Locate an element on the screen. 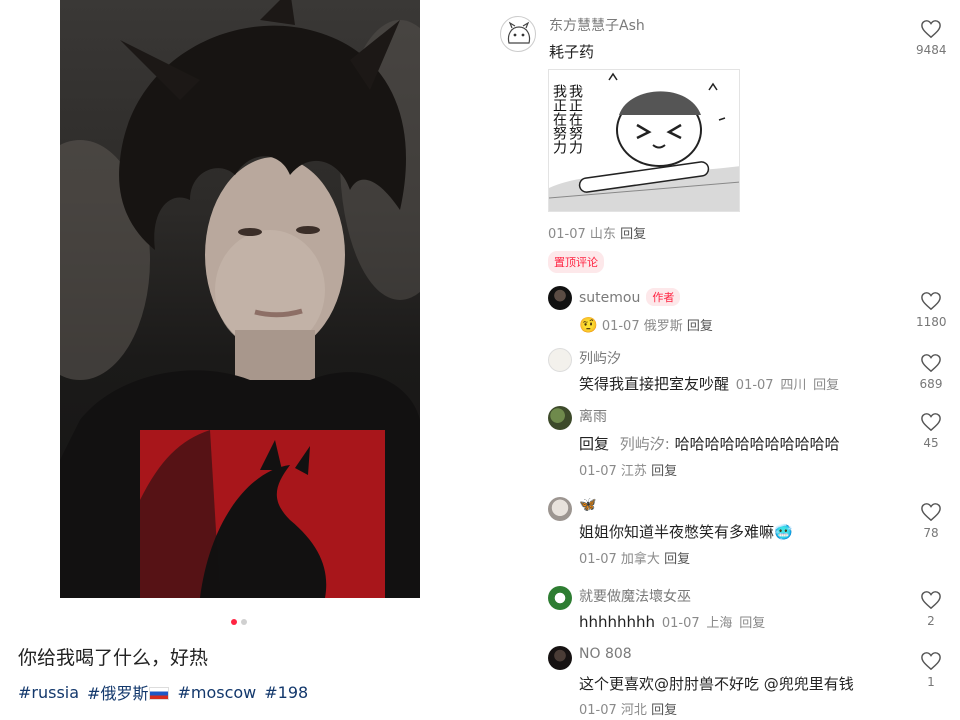  reply-author: 就要做魔法壞女巫 is located at coordinates (635, 596).